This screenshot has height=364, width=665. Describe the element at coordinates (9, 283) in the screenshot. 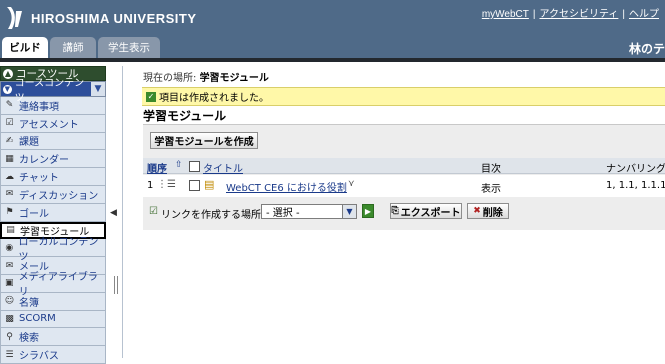

I see `media-library-icon: ▣` at that location.